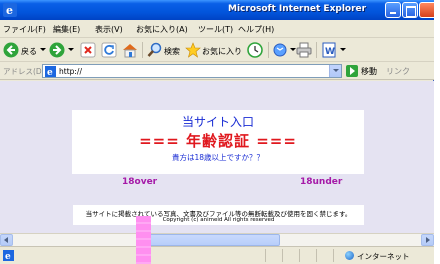 The width and height of the screenshot is (440, 264). I want to click on go-button: 移動, so click(369, 71).